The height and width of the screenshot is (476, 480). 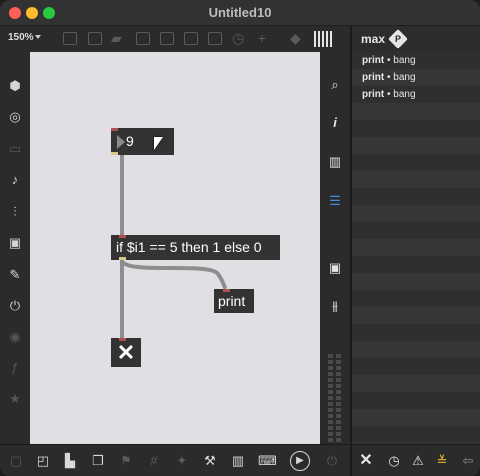 I want to click on if-inlet, so click(x=122, y=236).